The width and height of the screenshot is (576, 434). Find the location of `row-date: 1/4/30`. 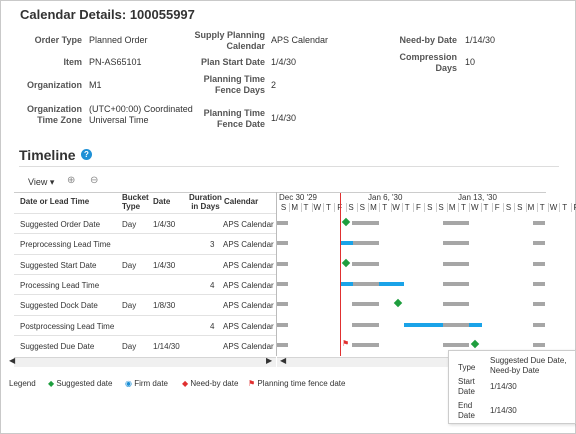

row-date: 1/4/30 is located at coordinates (164, 265).